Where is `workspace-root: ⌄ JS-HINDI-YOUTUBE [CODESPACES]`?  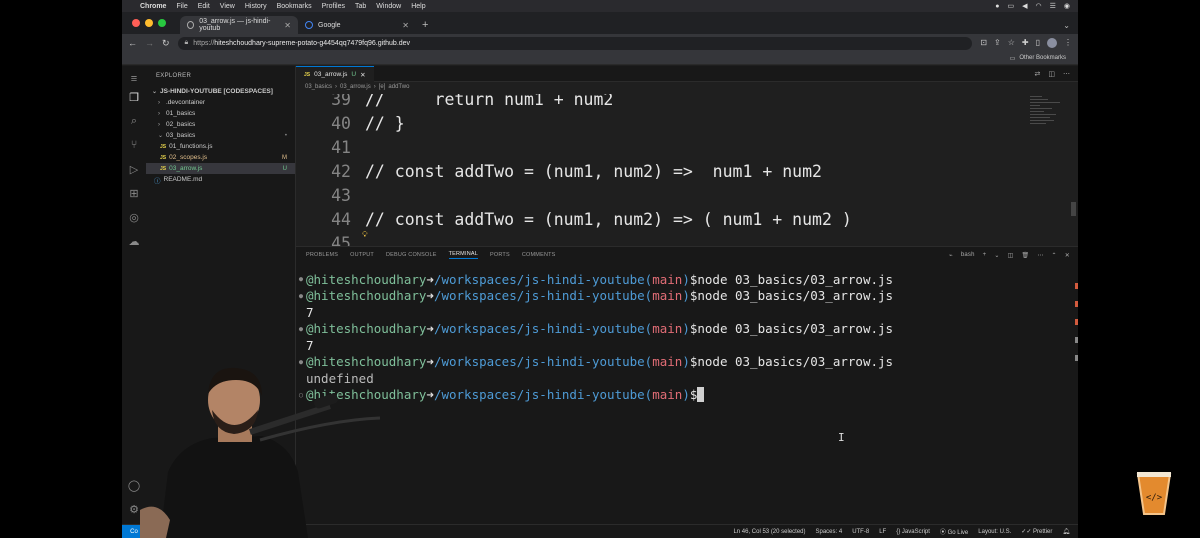
workspace-root: ⌄ JS-HINDI-YOUTUBE [CODESPACES] is located at coordinates (220, 91).